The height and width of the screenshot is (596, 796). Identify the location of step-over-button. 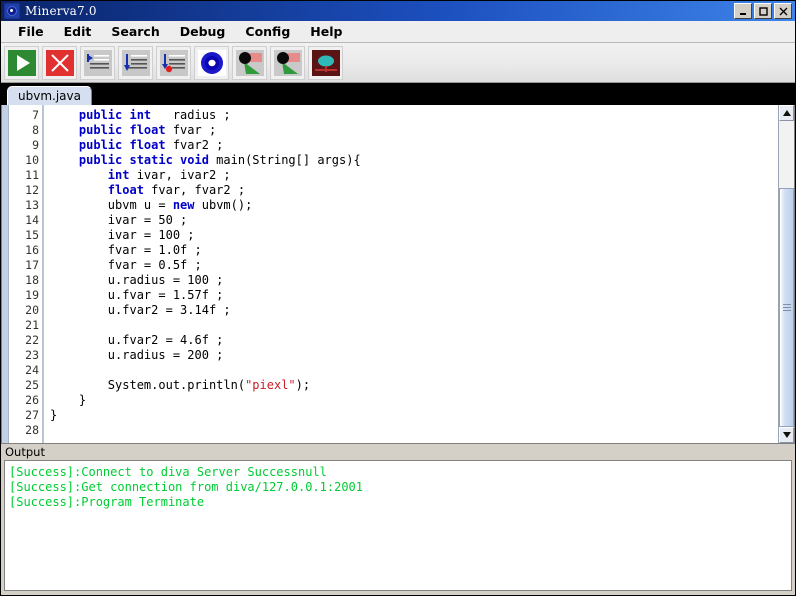
(135, 62).